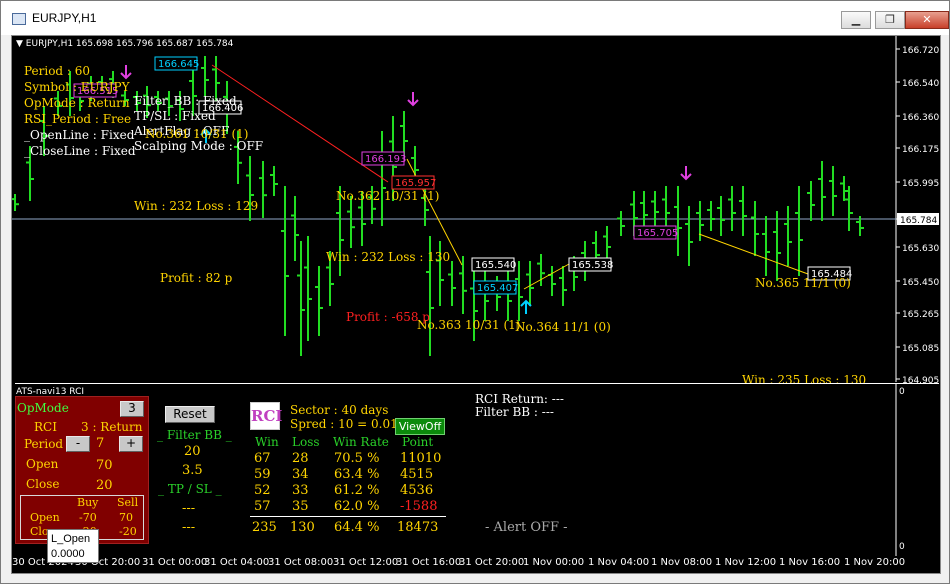 The image size is (950, 584). Describe the element at coordinates (196, 278) in the screenshot. I see `profit-label-1: Profit : 82 p` at that location.